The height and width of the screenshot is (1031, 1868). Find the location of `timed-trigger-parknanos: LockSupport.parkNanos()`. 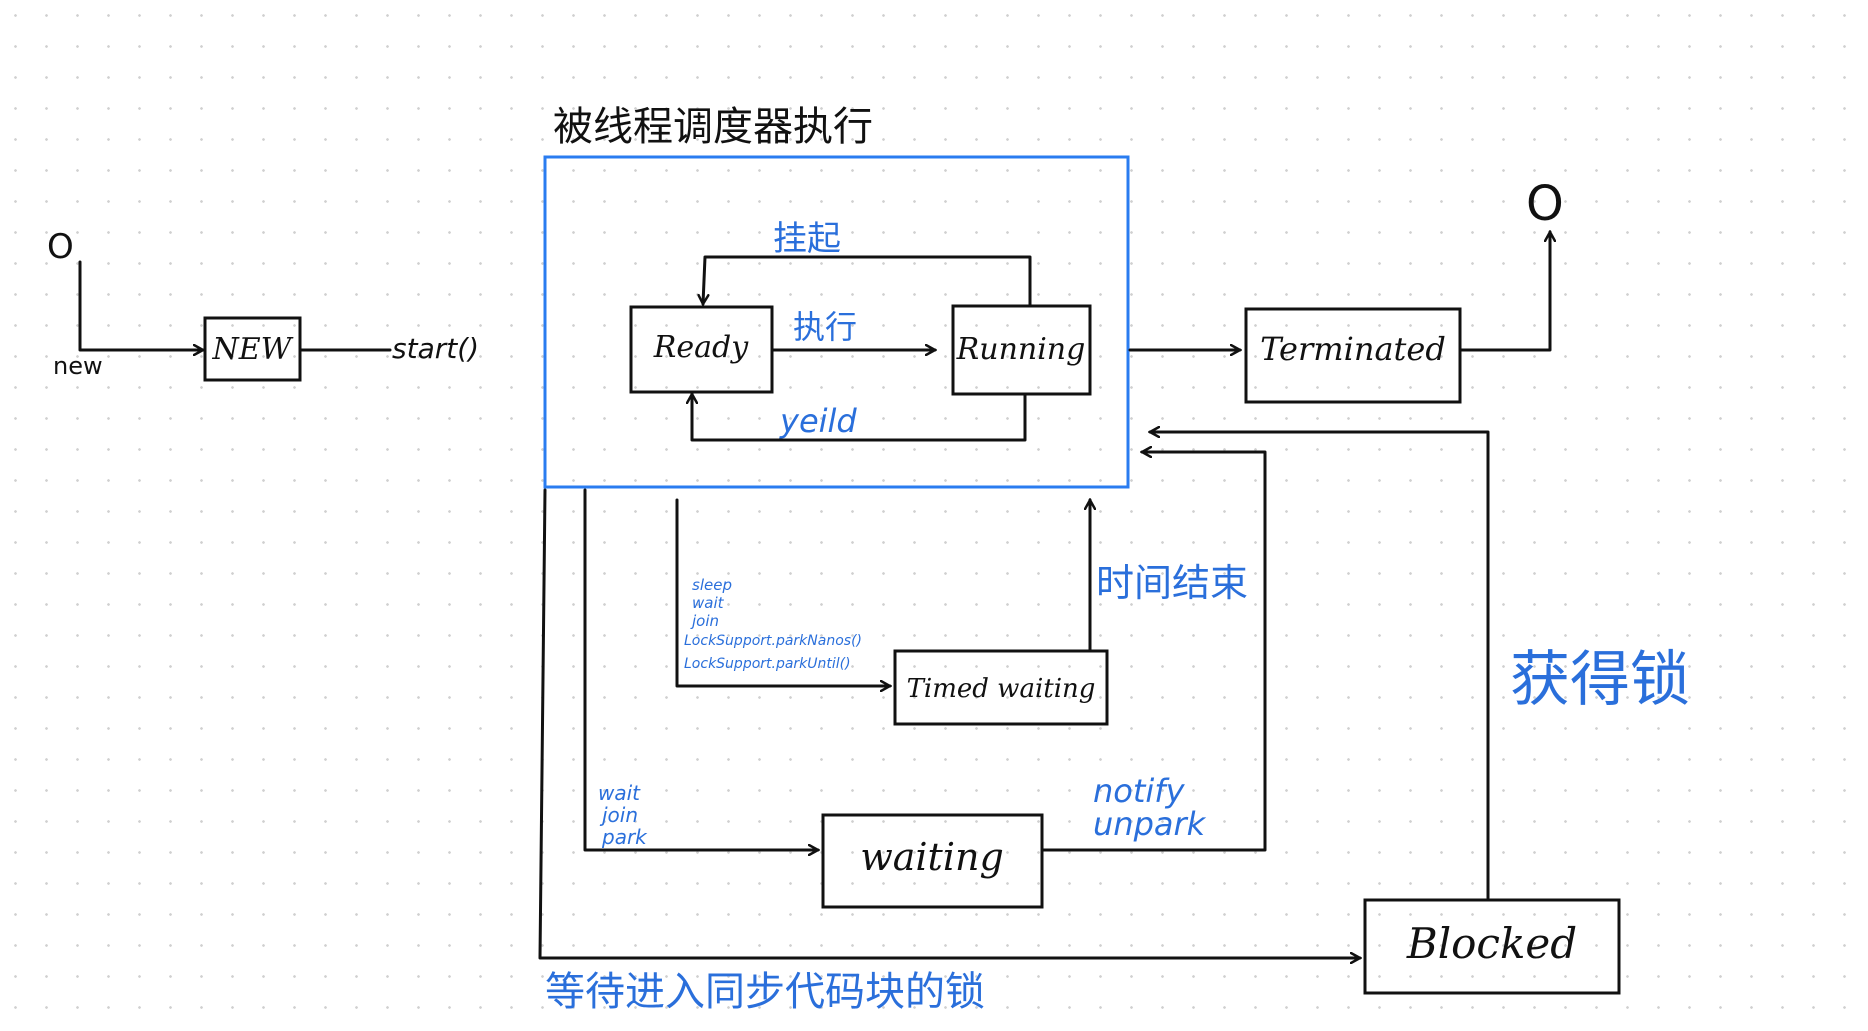

timed-trigger-parknanos: LockSupport.parkNanos() is located at coordinates (773, 641).